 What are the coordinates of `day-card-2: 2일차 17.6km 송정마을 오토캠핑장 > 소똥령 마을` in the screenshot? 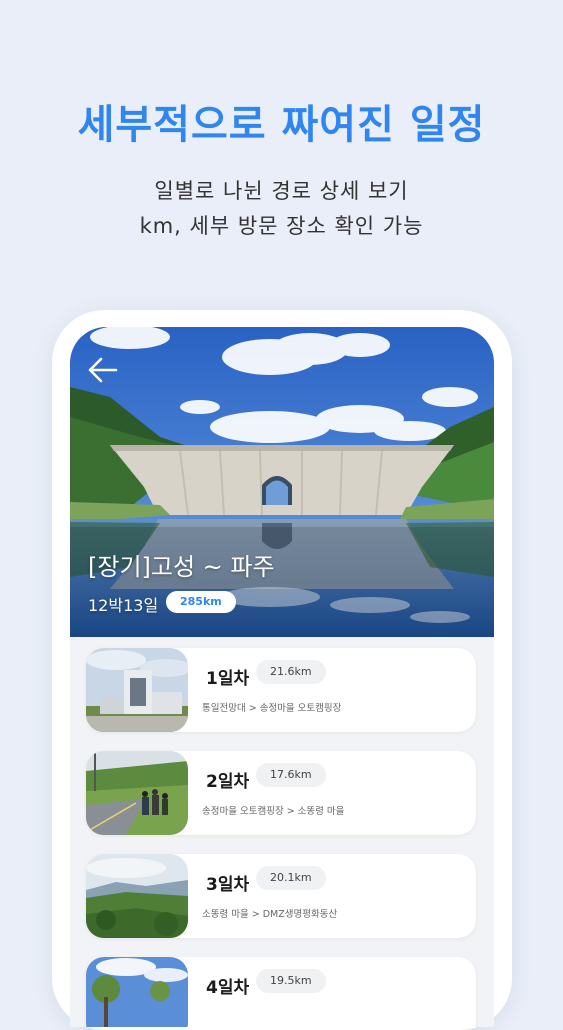 It's located at (281, 793).